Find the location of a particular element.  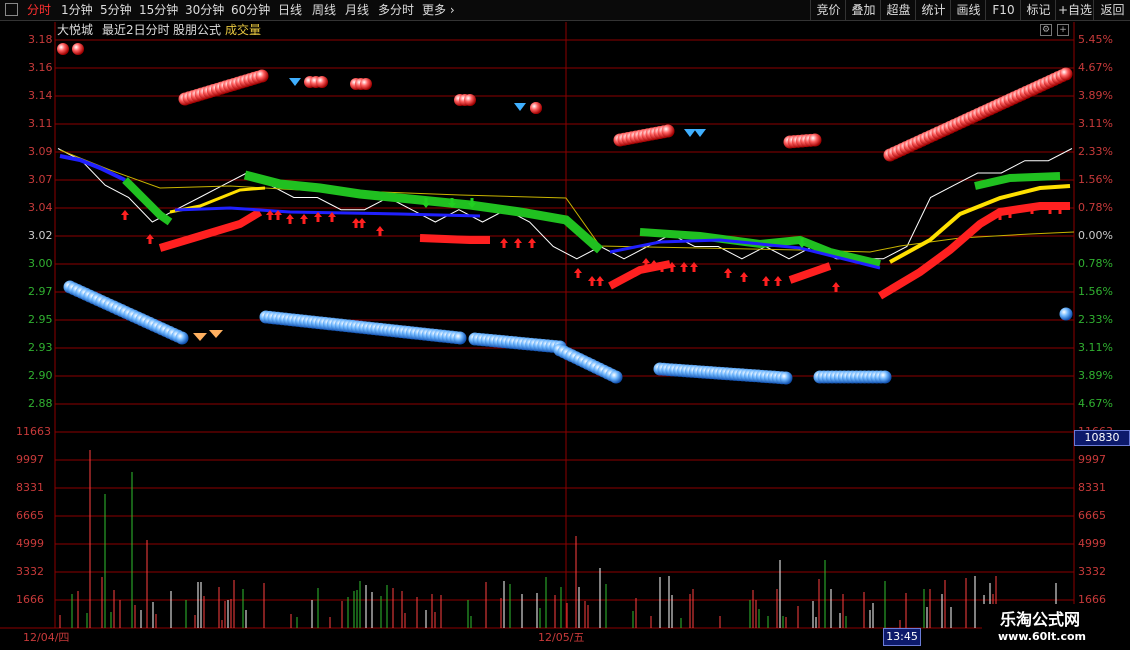

price-tick: 3.18 is located at coordinates (40, 39).